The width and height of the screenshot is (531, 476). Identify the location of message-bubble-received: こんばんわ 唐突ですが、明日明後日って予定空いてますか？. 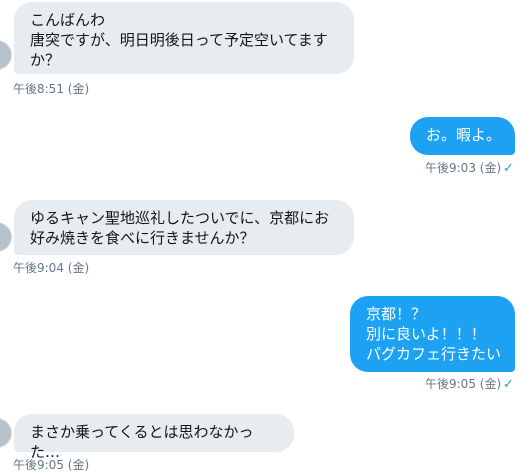
(184, 38).